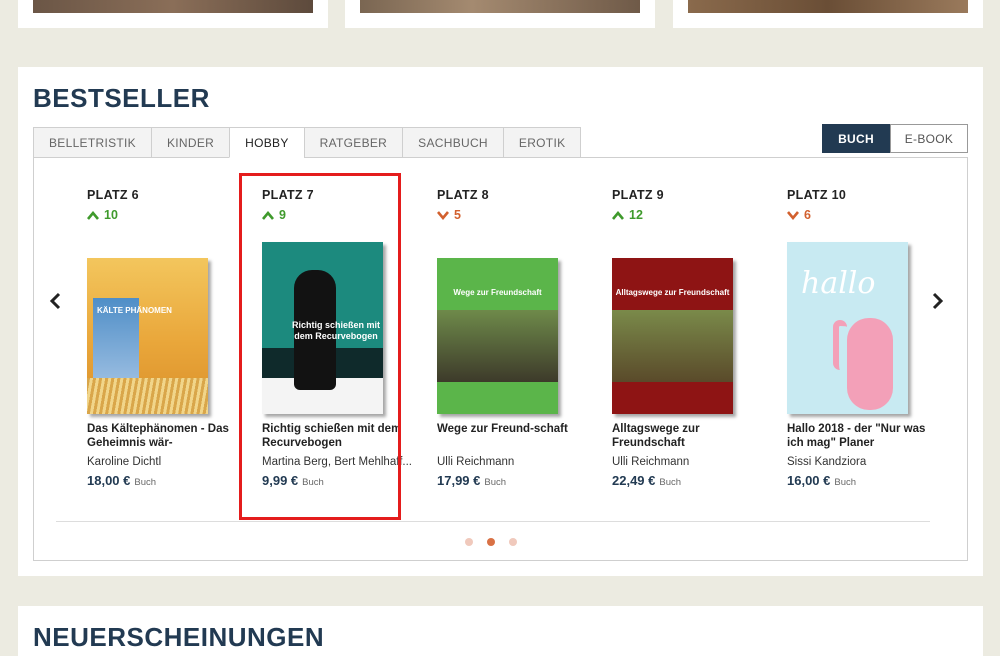 This screenshot has width=1000, height=656. What do you see at coordinates (638, 195) in the screenshot?
I see `rank-label: PLATZ 9` at bounding box center [638, 195].